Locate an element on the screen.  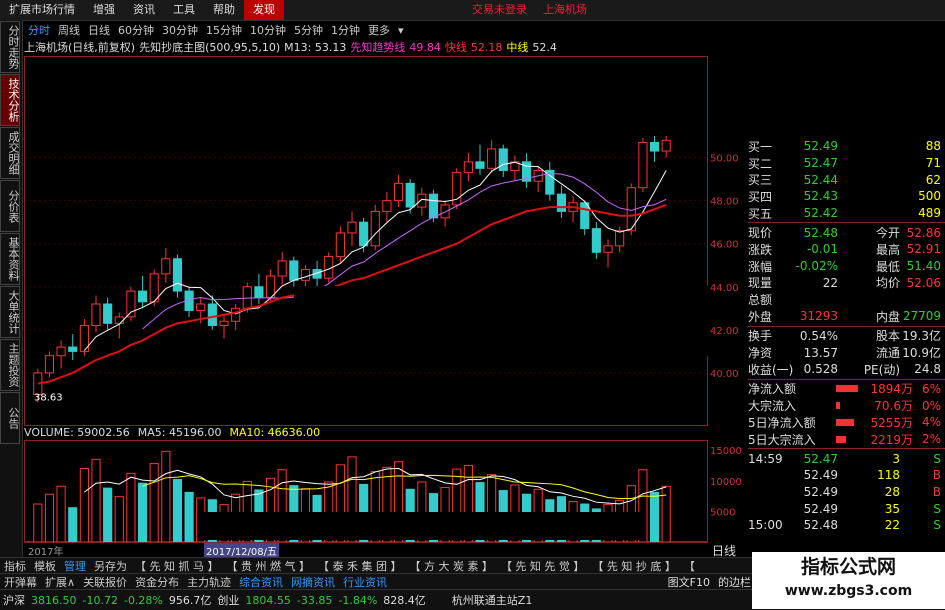
flow-value: 70.6万 is located at coordinates (893, 406).